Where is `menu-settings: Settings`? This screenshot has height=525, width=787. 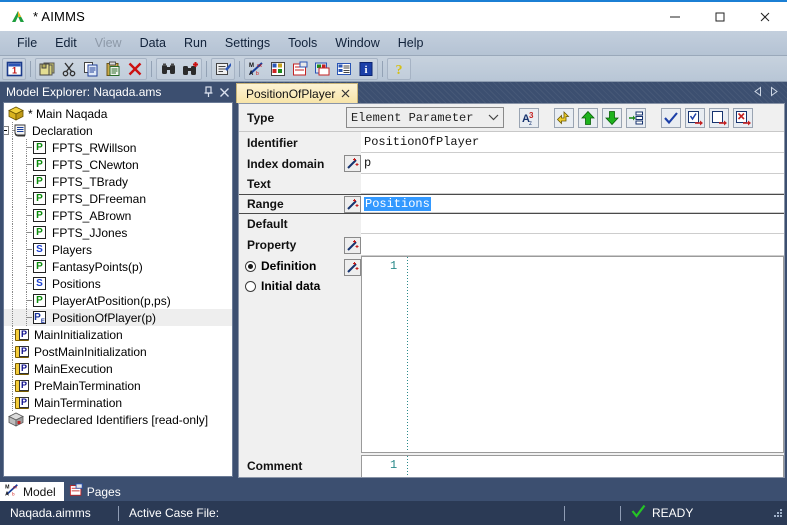
menu-settings: Settings is located at coordinates (247, 43).